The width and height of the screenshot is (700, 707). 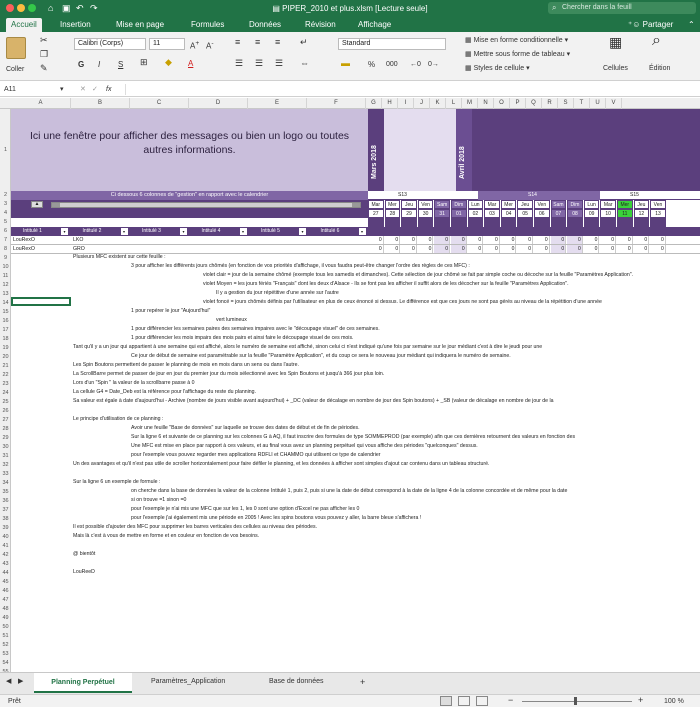 I want to click on confirm-icon: ✓, so click(x=95, y=89).